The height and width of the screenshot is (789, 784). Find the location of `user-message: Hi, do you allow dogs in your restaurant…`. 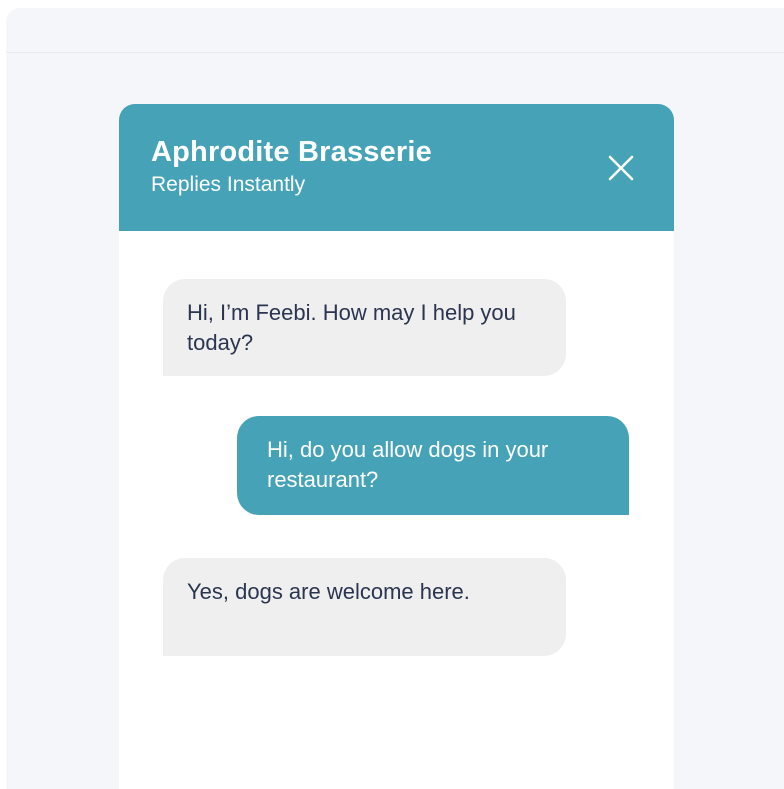

user-message: Hi, do you allow dogs in your restaurant… is located at coordinates (433, 465).